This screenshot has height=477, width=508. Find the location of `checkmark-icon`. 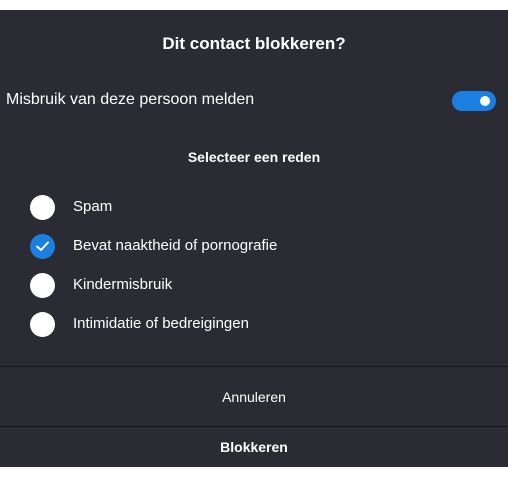

checkmark-icon is located at coordinates (42, 246).